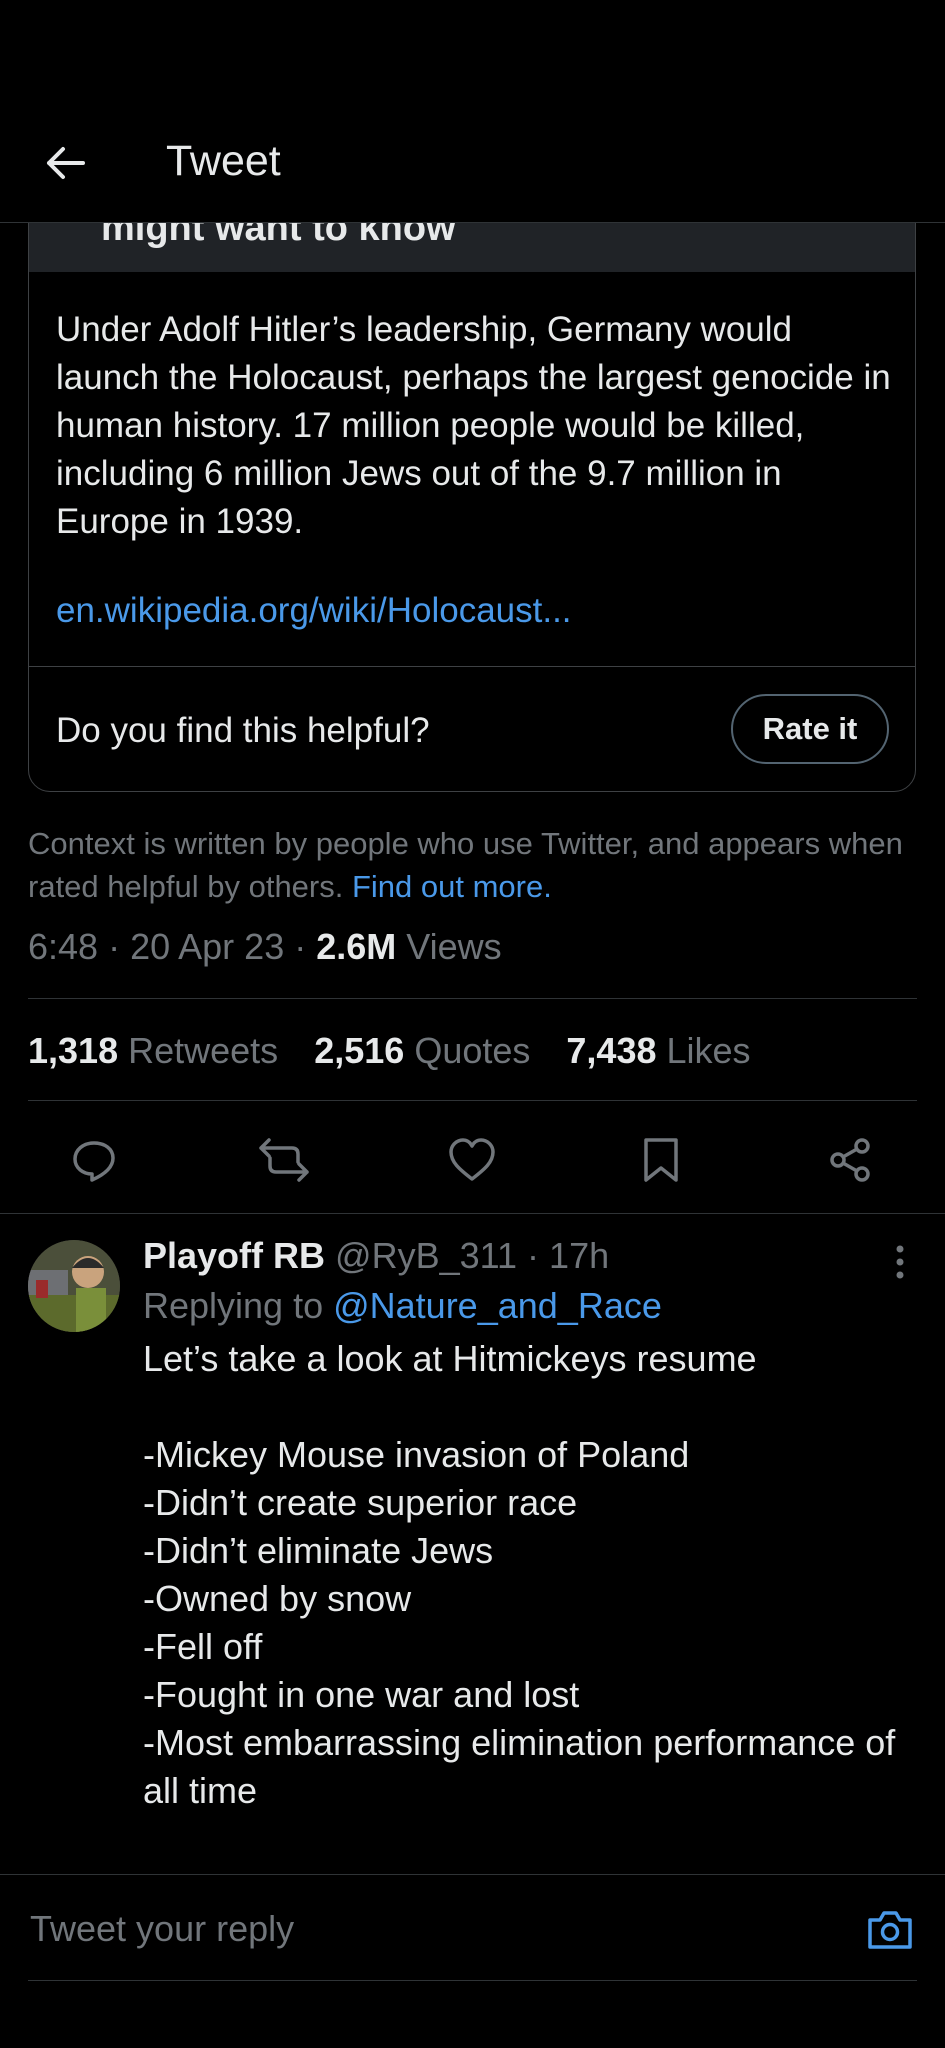 Image resolution: width=945 pixels, height=2048 pixels. I want to click on quotes-label: Quotes, so click(472, 1050).